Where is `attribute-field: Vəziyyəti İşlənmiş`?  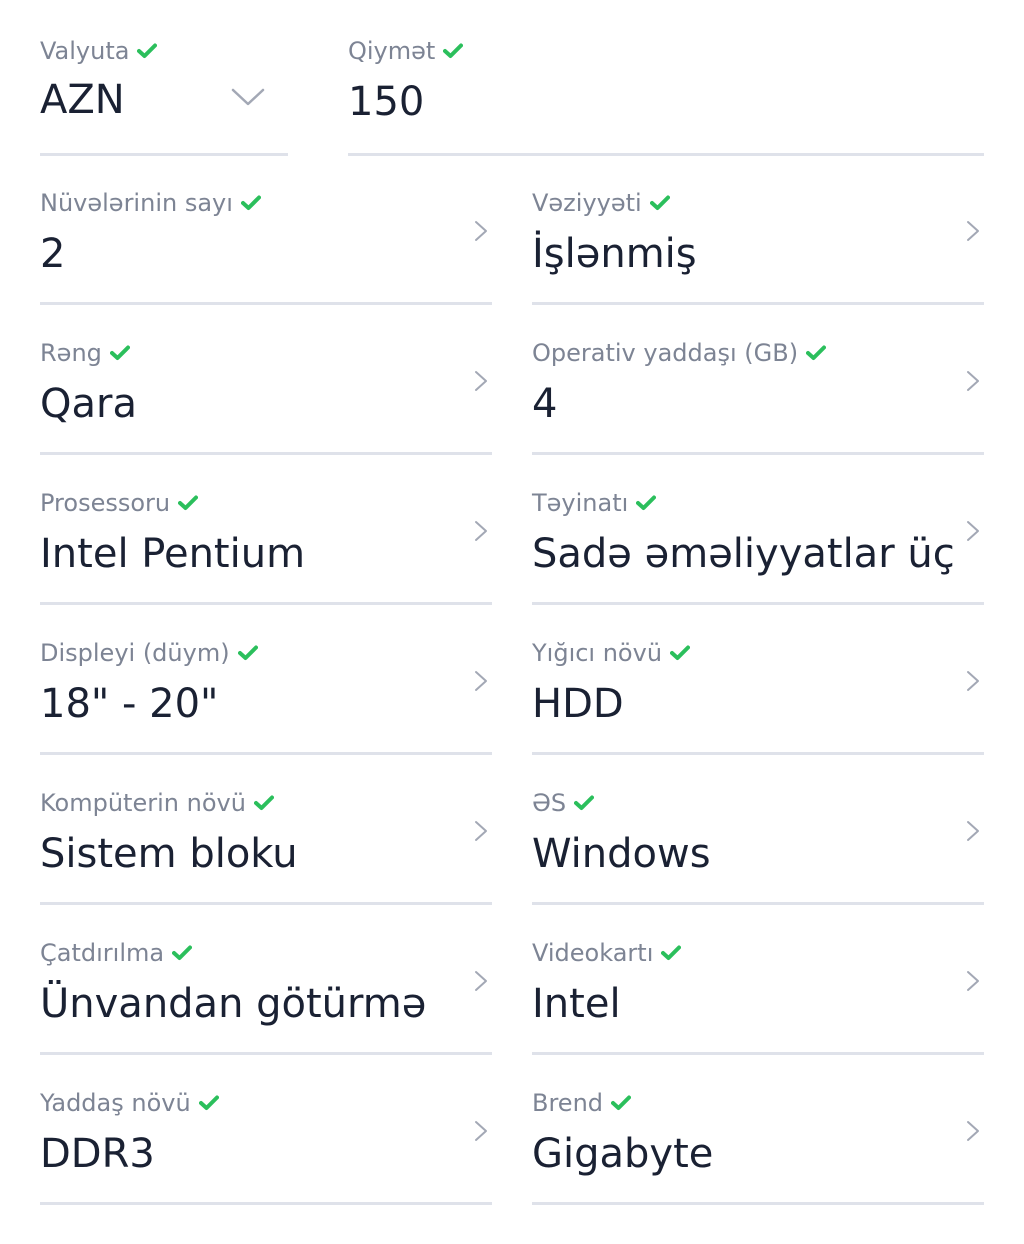 attribute-field: Vəziyyəti İşlənmiş is located at coordinates (758, 246).